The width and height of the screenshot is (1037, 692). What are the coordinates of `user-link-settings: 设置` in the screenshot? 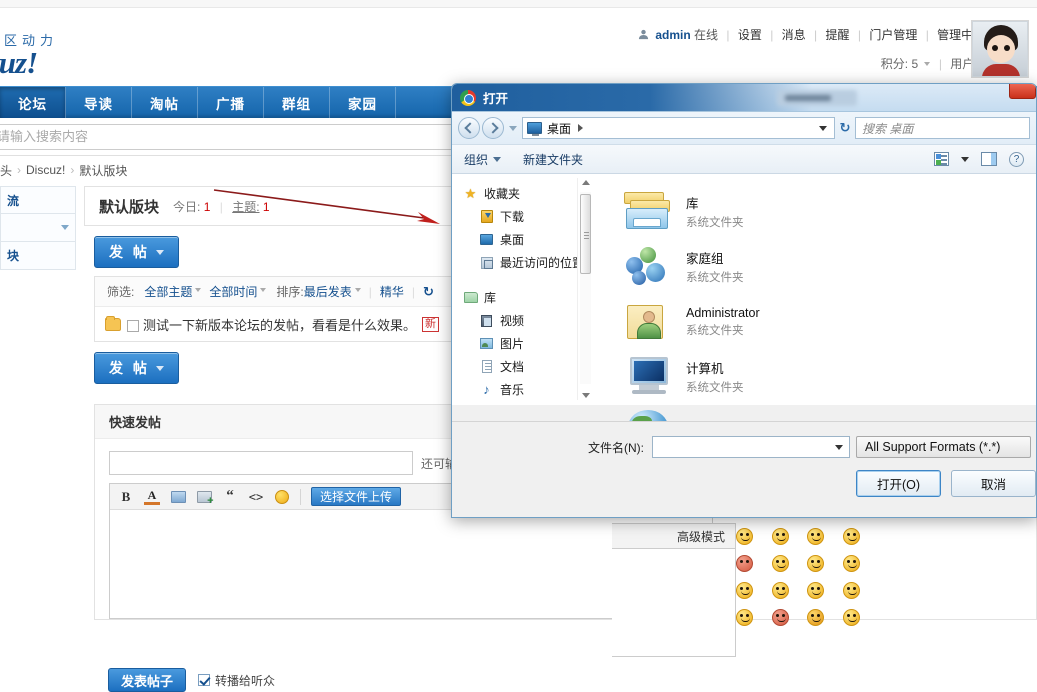 It's located at (750, 35).